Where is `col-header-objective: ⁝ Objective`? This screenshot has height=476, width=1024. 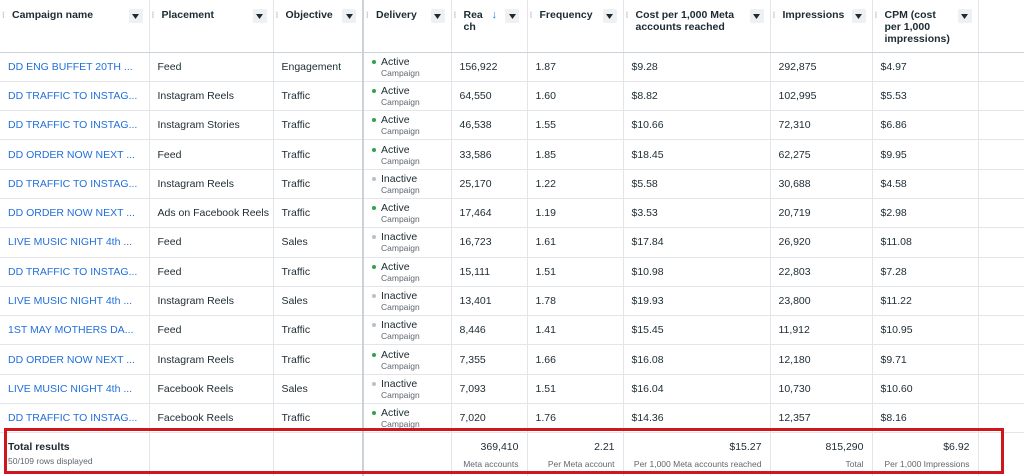
col-header-objective: ⁝ Objective is located at coordinates (318, 26).